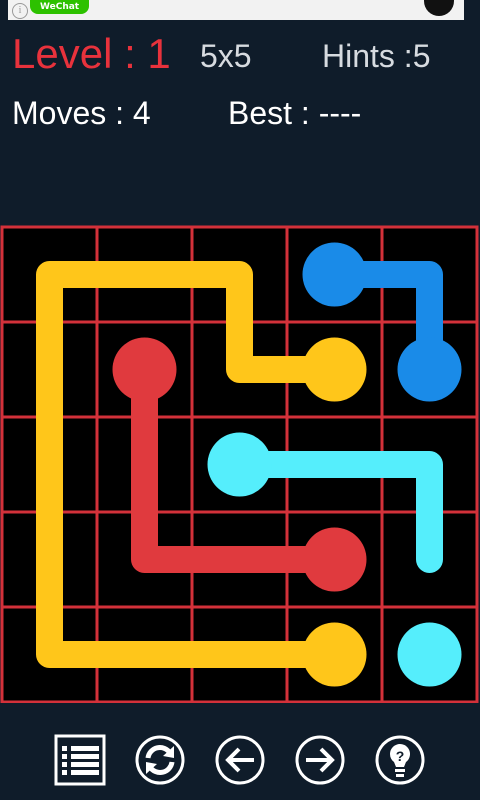 This screenshot has height=800, width=480. I want to click on ad-bar: i WeChat, so click(240, 11).